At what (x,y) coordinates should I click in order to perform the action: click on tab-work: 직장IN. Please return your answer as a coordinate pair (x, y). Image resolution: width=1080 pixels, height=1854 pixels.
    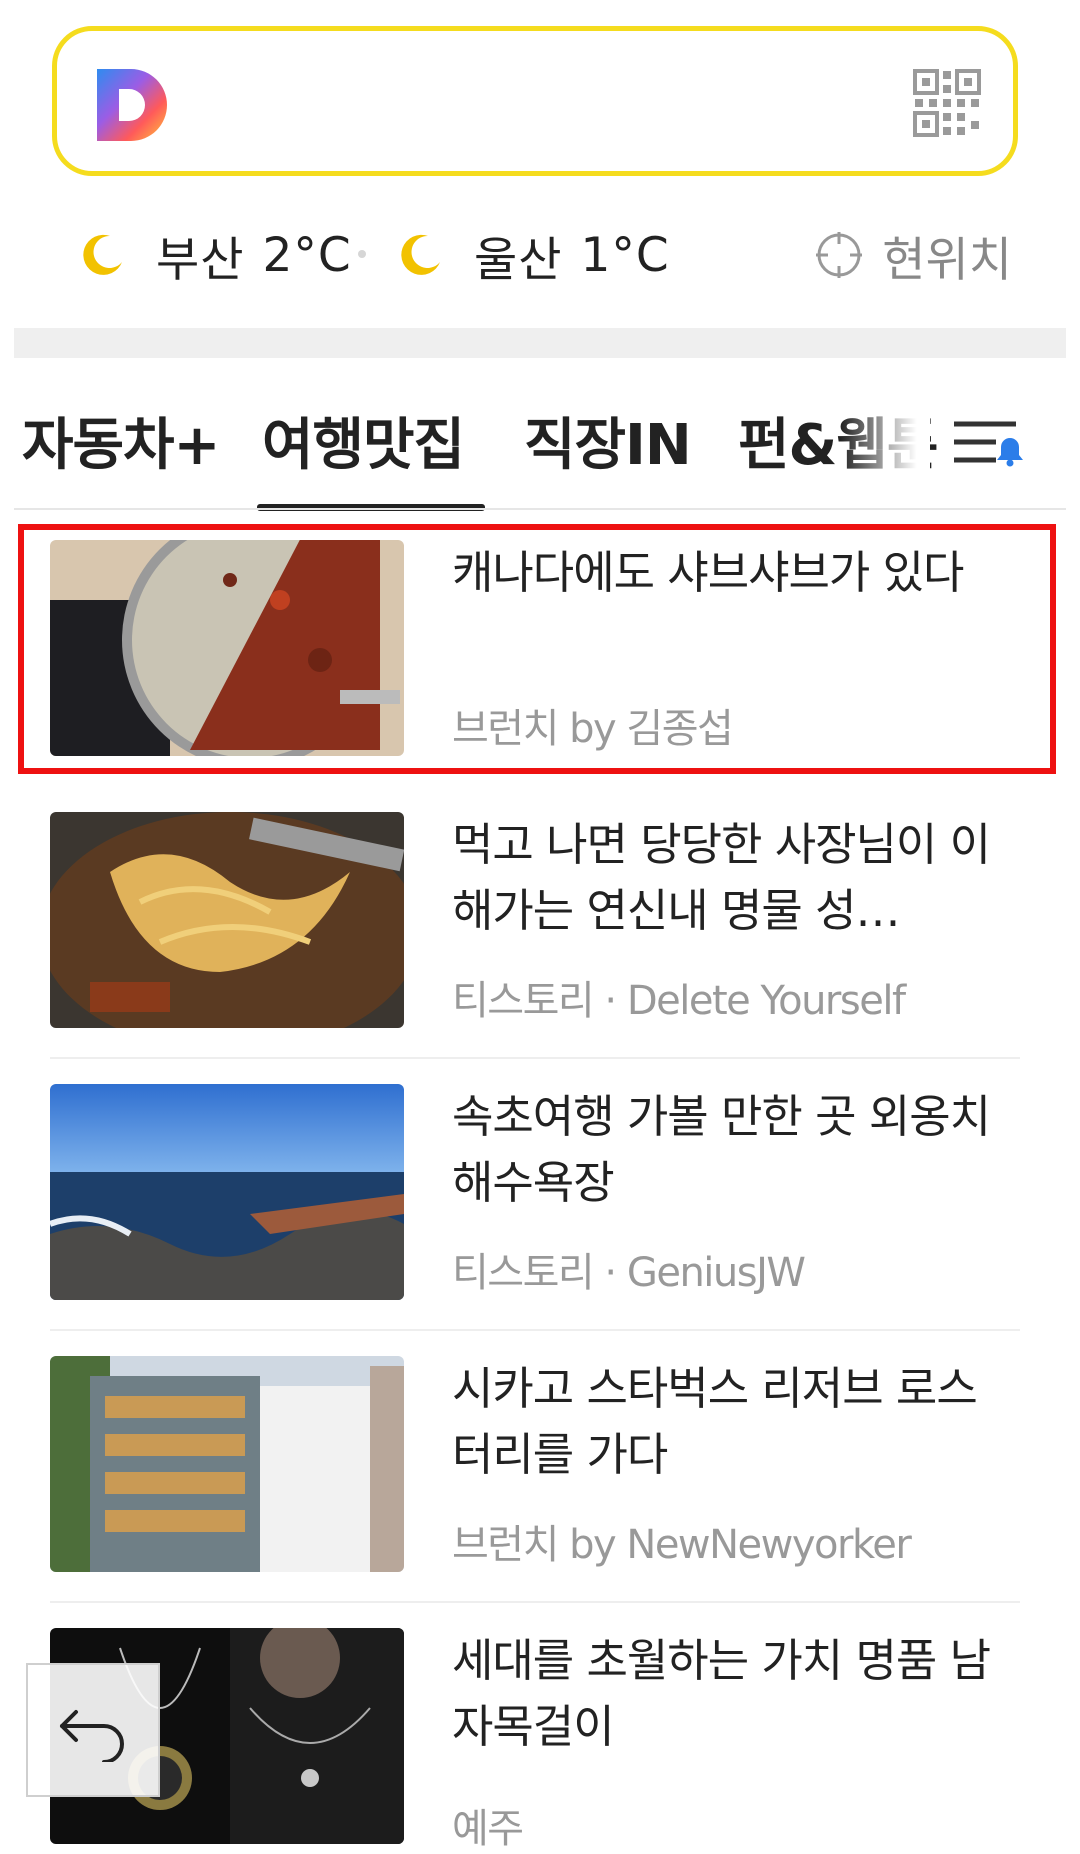
    Looking at the image, I should click on (608, 440).